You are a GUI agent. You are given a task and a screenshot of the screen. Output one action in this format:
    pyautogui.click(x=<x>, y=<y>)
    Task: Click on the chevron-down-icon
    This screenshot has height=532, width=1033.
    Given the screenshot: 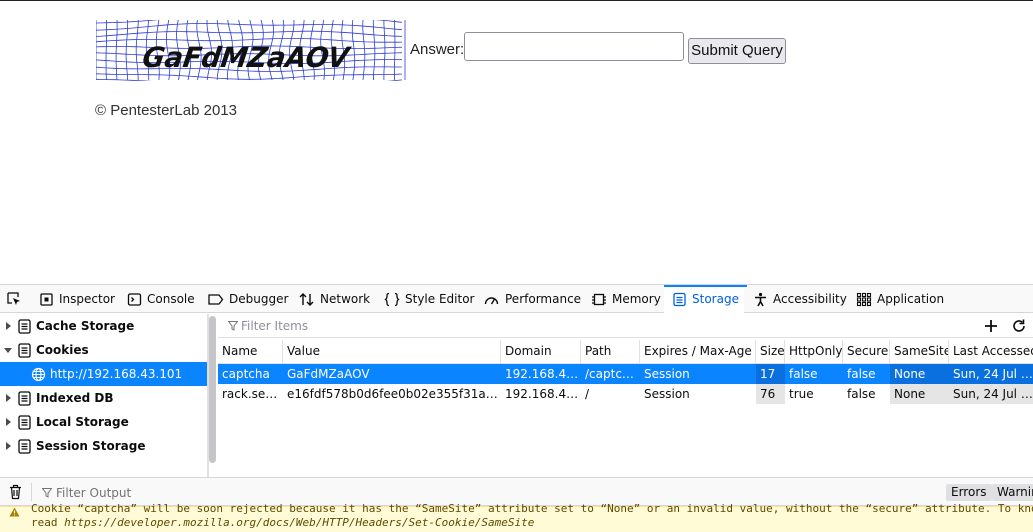 What is the action you would take?
    pyautogui.click(x=8, y=350)
    